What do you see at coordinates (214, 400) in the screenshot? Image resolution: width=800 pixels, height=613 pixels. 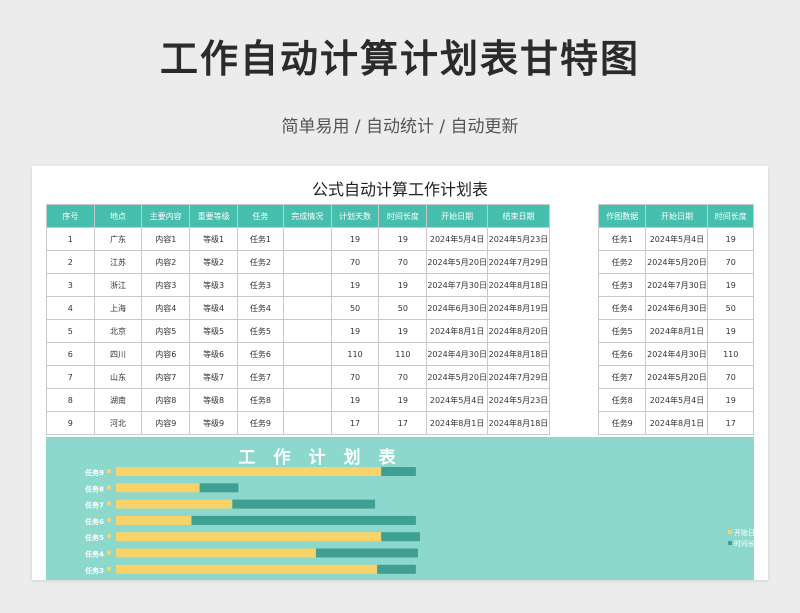 I see `plan-cell: 等级8` at bounding box center [214, 400].